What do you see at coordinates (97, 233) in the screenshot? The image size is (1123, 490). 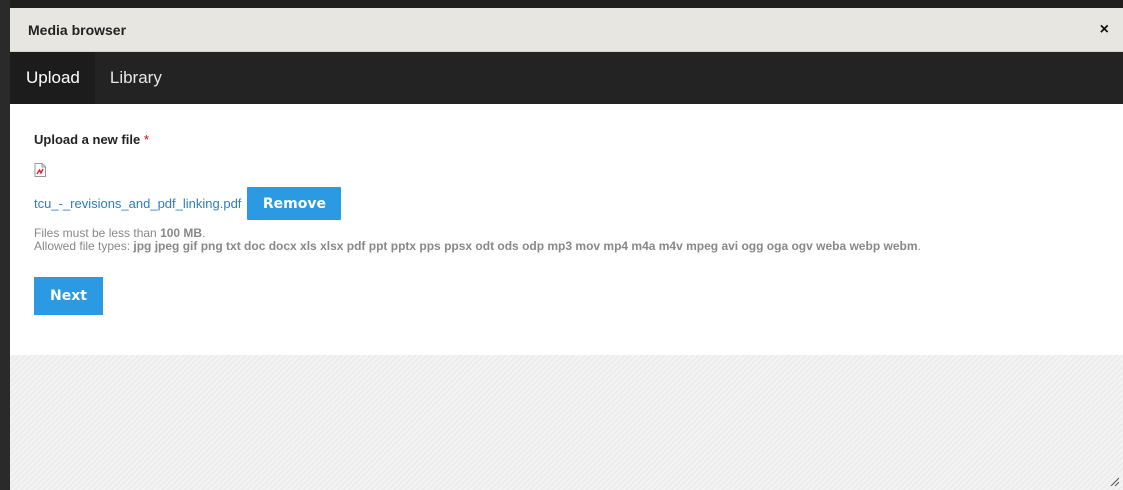 I see `size-limit-prefix: Files must be less than` at bounding box center [97, 233].